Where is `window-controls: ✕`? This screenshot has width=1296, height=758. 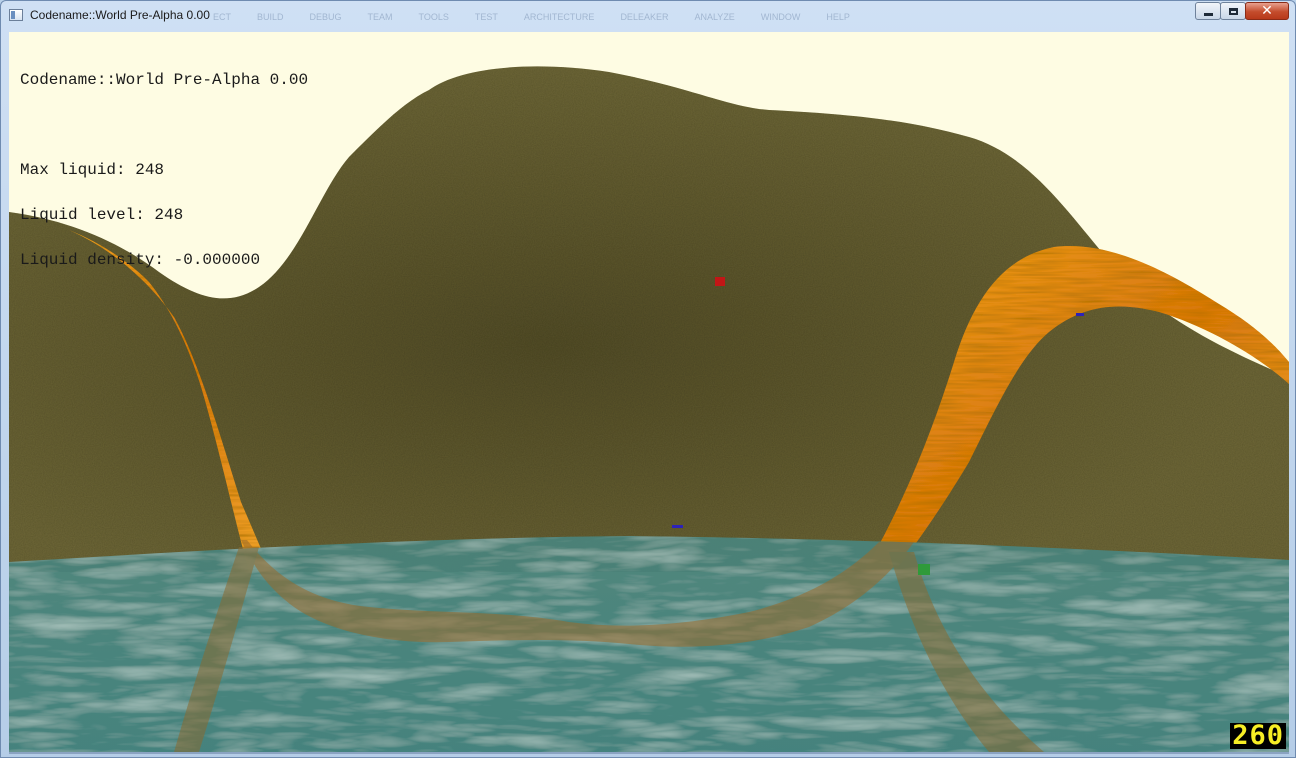
window-controls: ✕ is located at coordinates (1242, 11).